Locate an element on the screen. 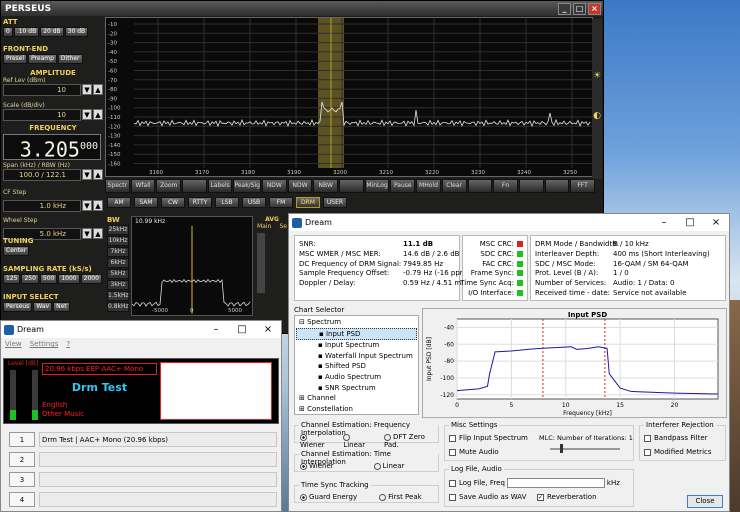  mlc-slider is located at coordinates (585, 448).